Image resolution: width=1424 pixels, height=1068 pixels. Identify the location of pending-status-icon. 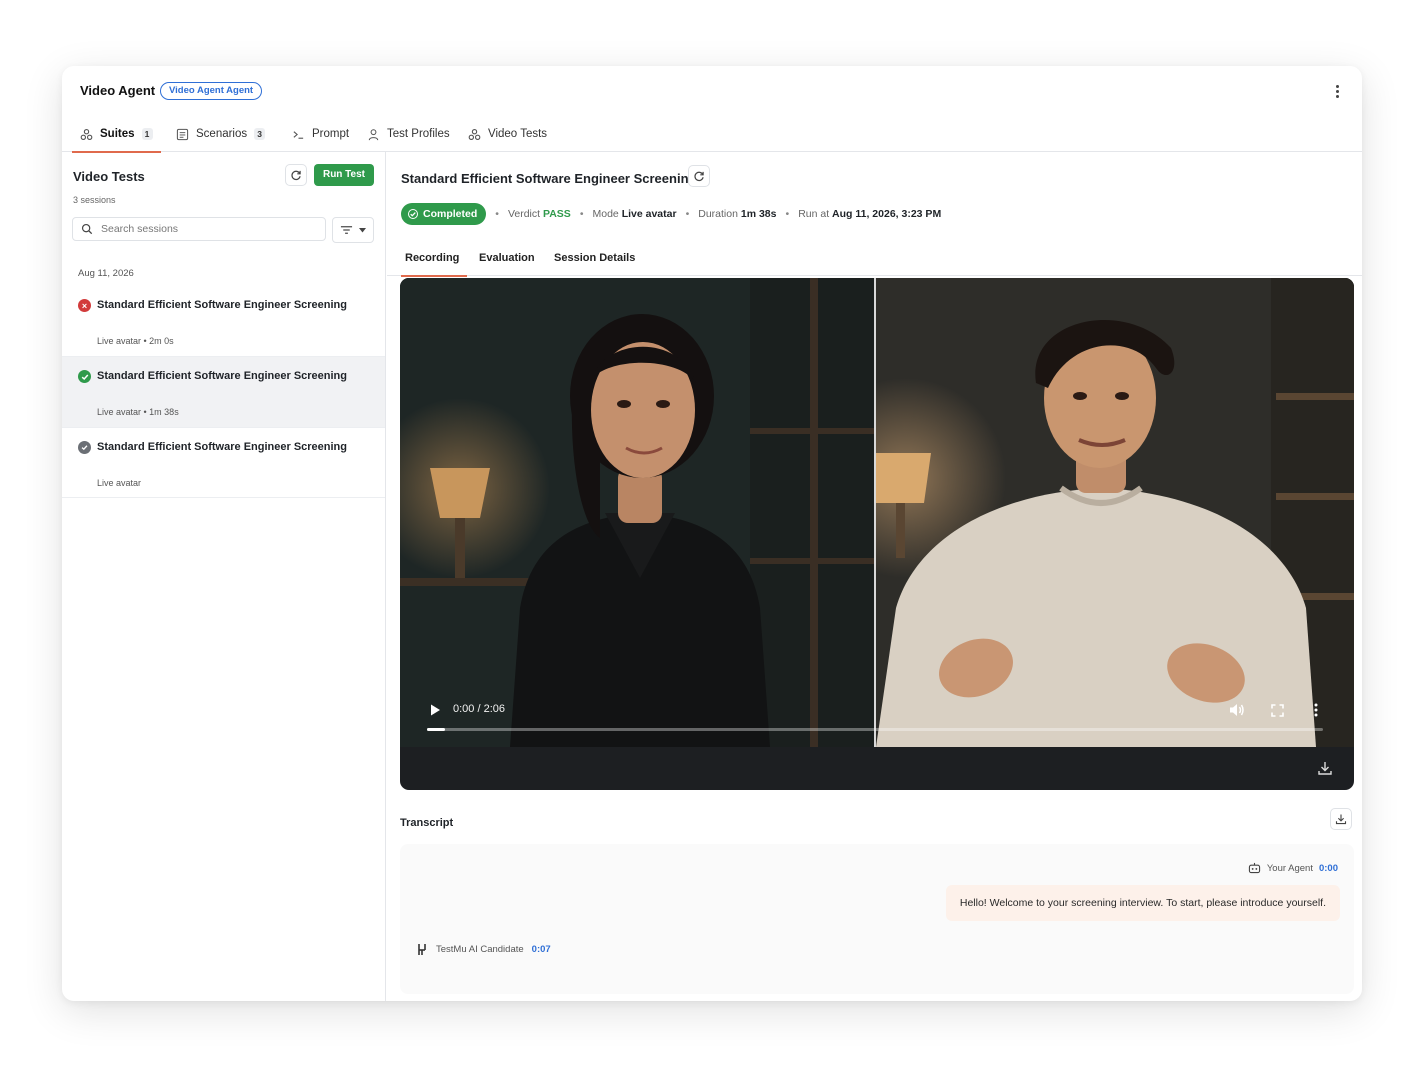
(84, 447).